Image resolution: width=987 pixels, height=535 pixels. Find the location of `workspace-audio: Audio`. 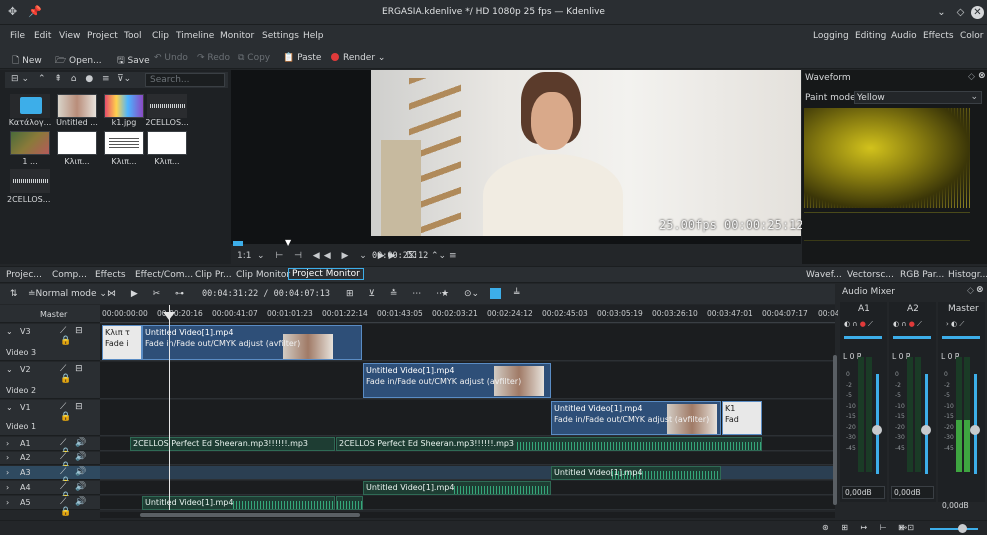

workspace-audio: Audio is located at coordinates (904, 36).